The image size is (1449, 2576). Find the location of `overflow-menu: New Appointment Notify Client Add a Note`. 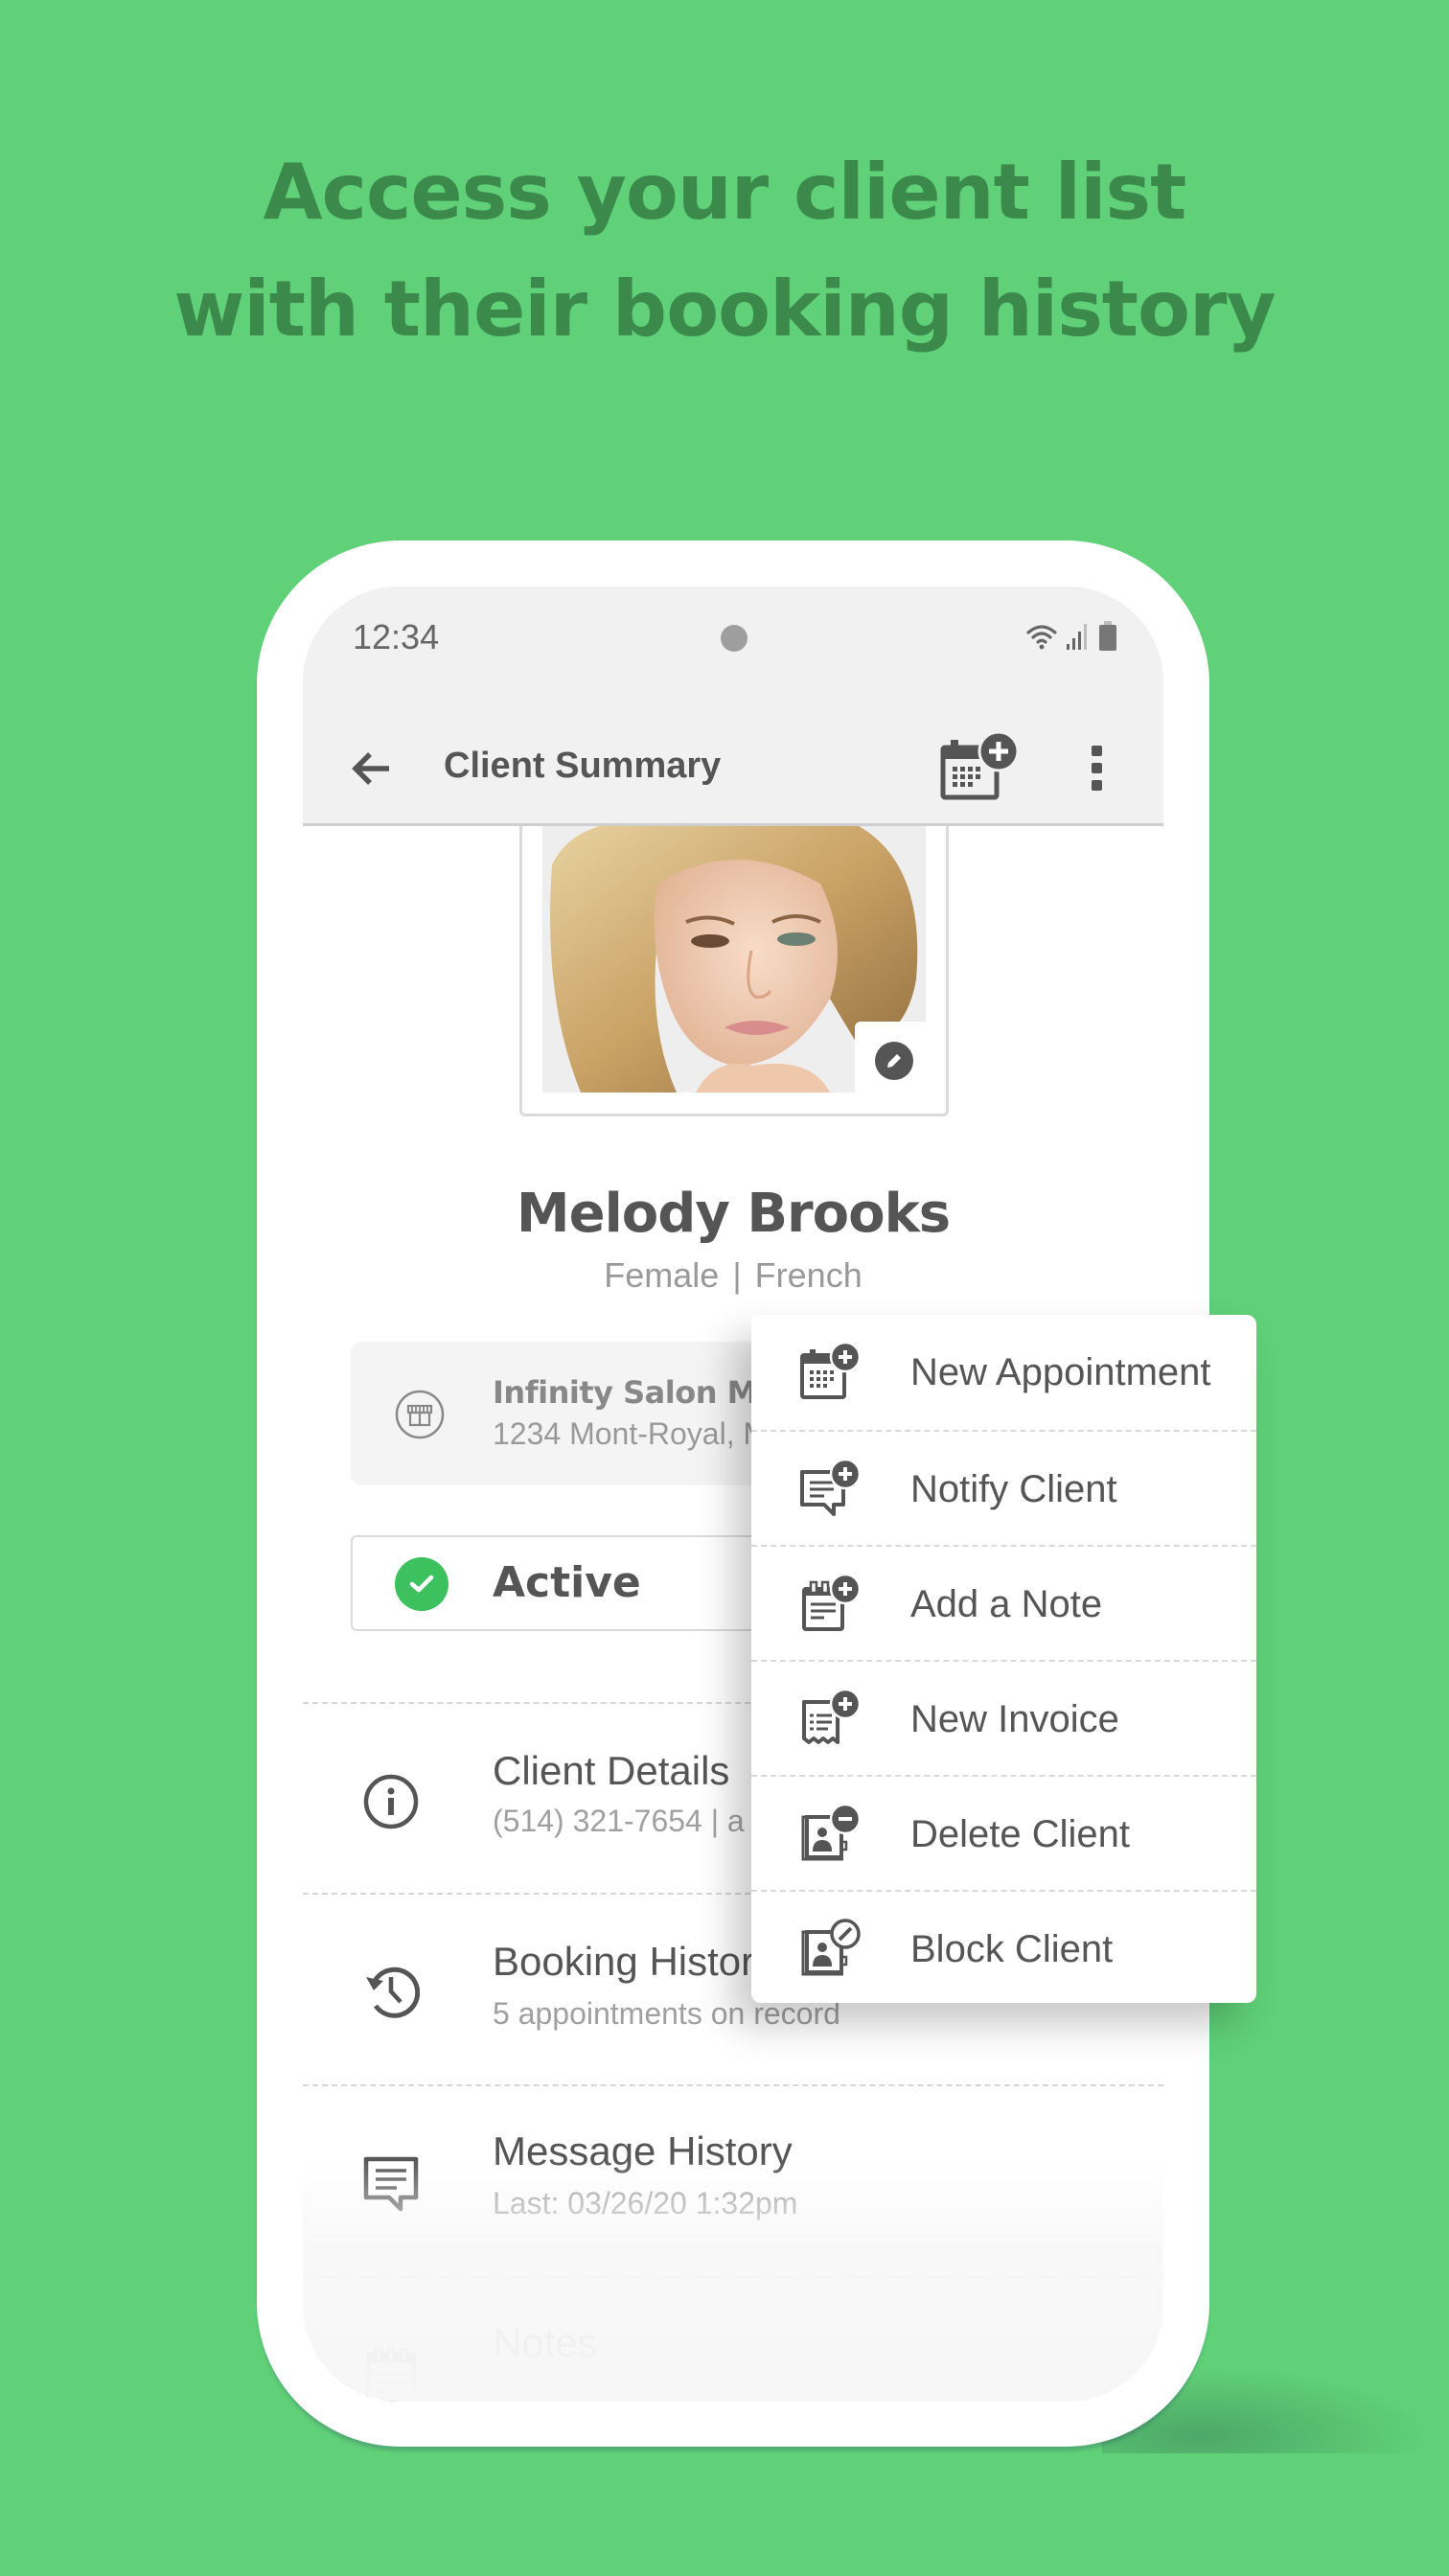

overflow-menu: New Appointment Notify Client Add a Note is located at coordinates (1004, 1659).